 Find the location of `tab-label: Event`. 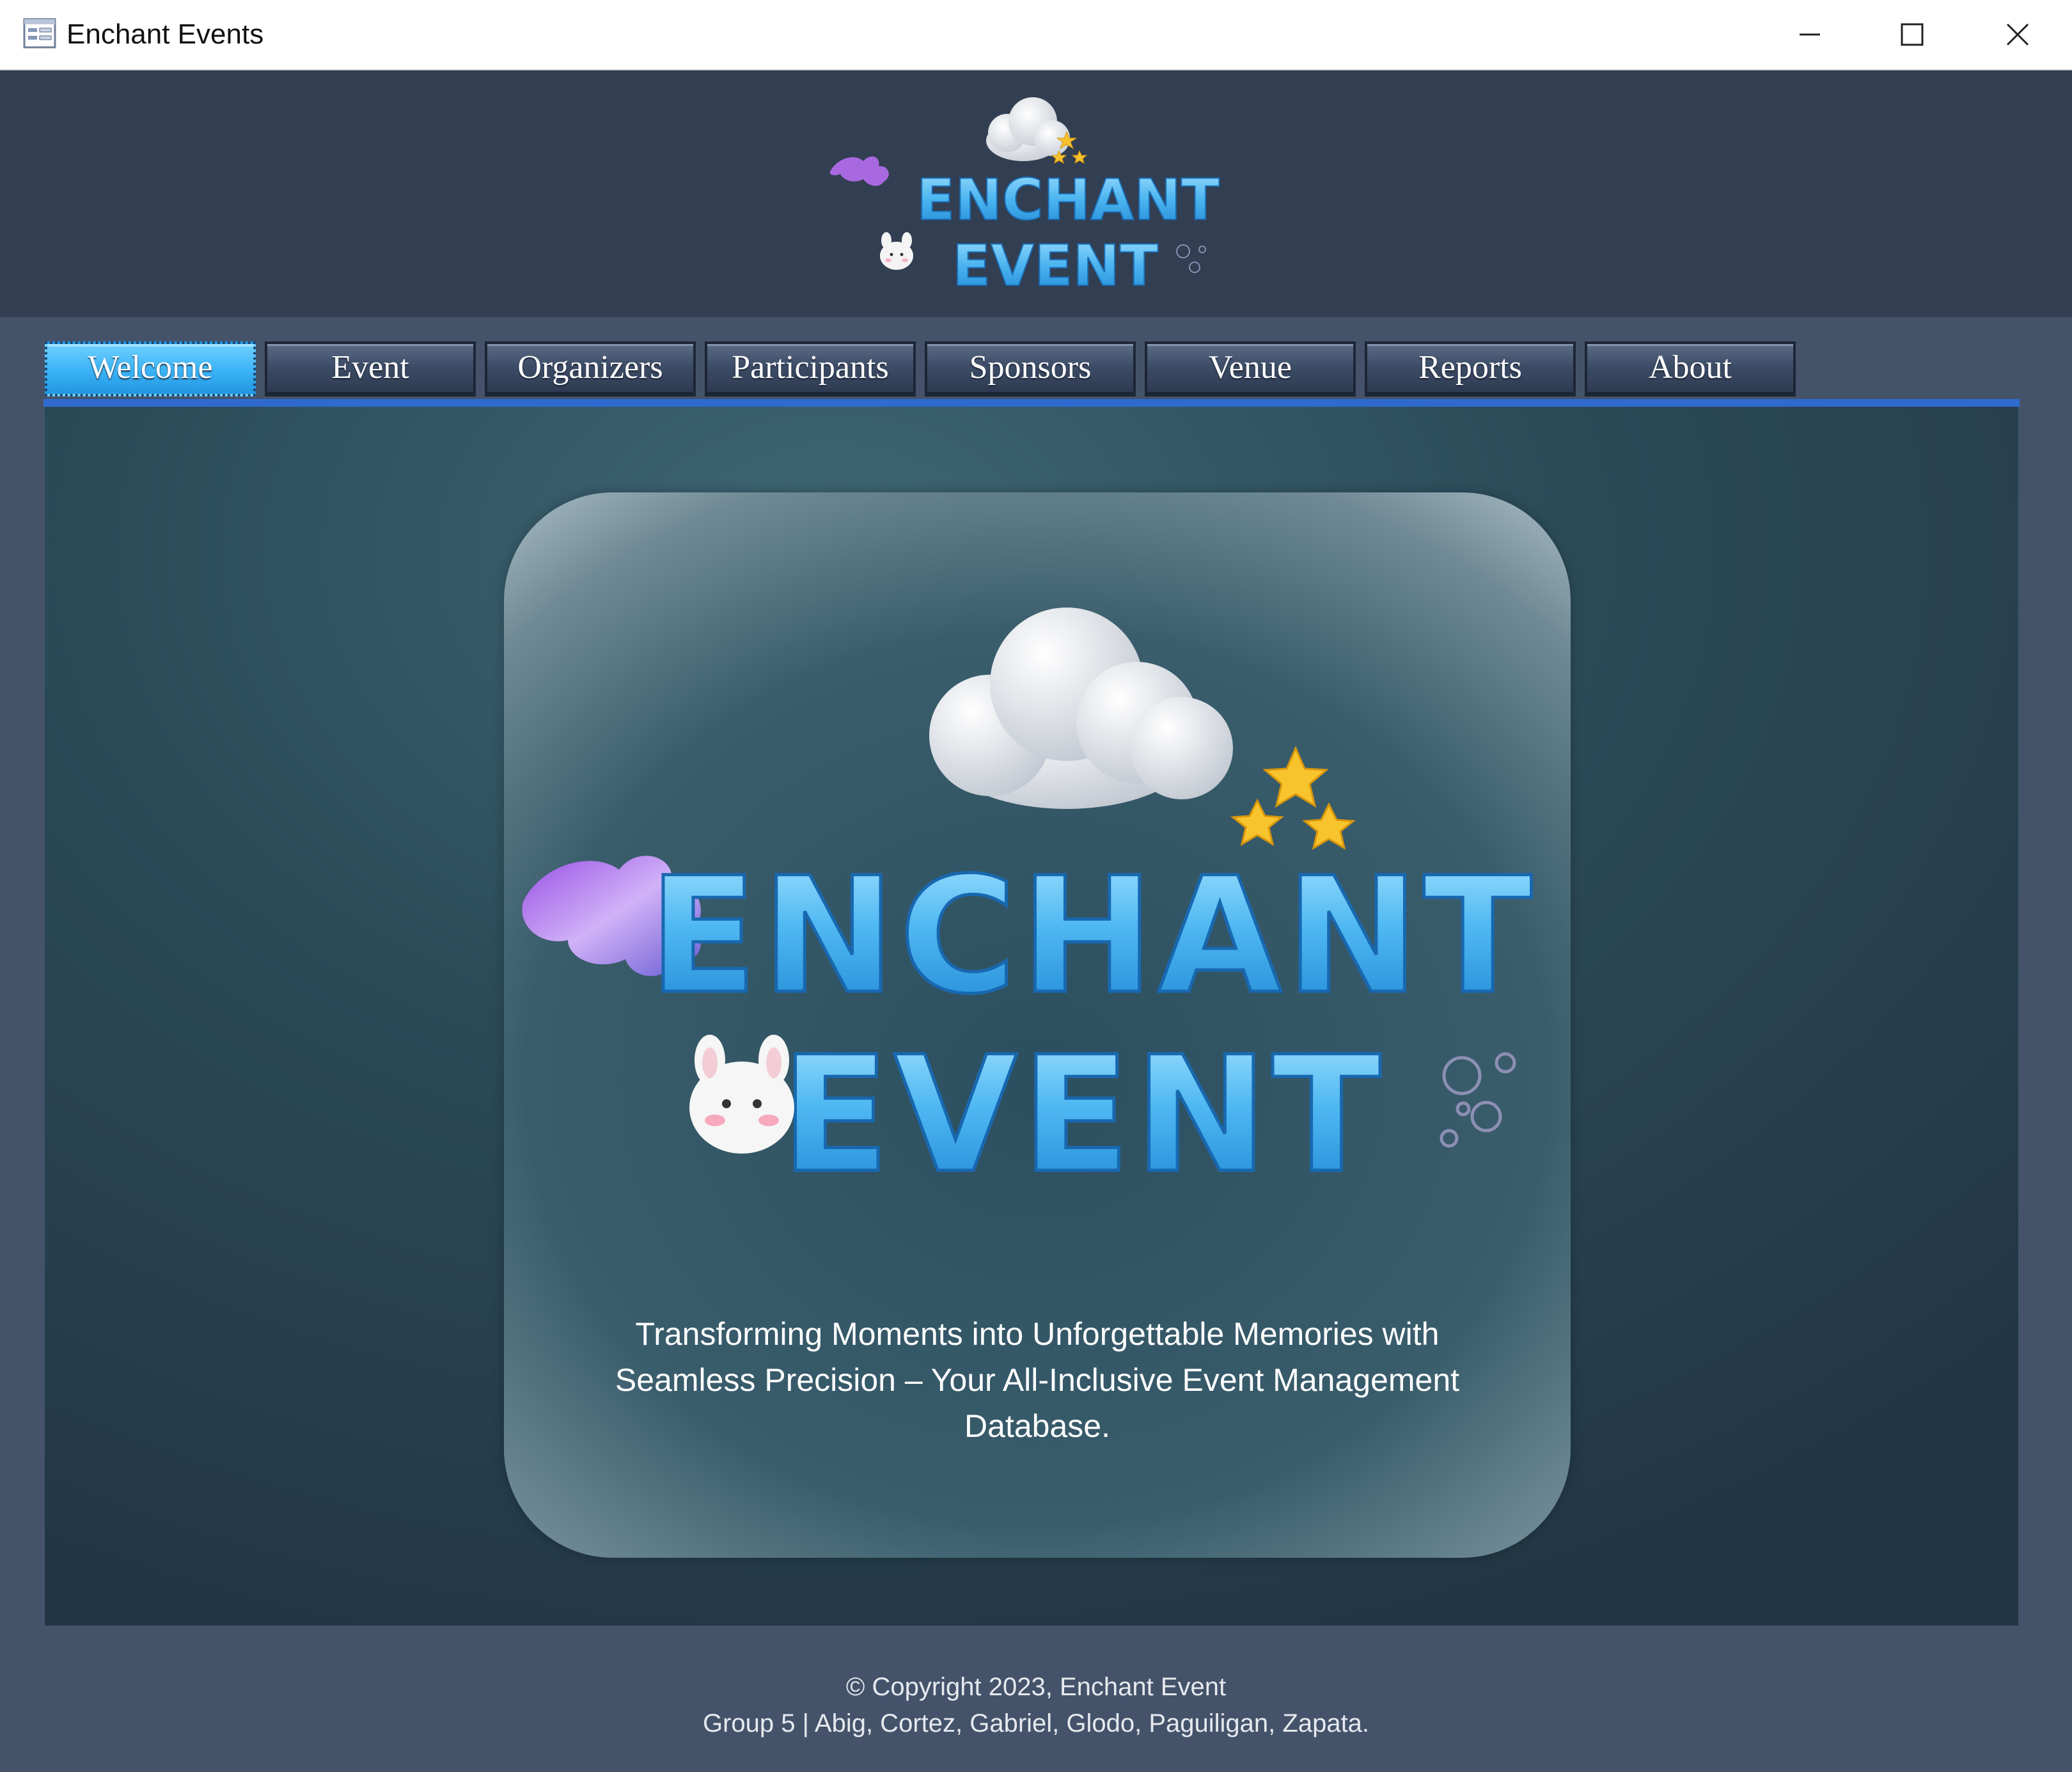

tab-label: Event is located at coordinates (370, 367).